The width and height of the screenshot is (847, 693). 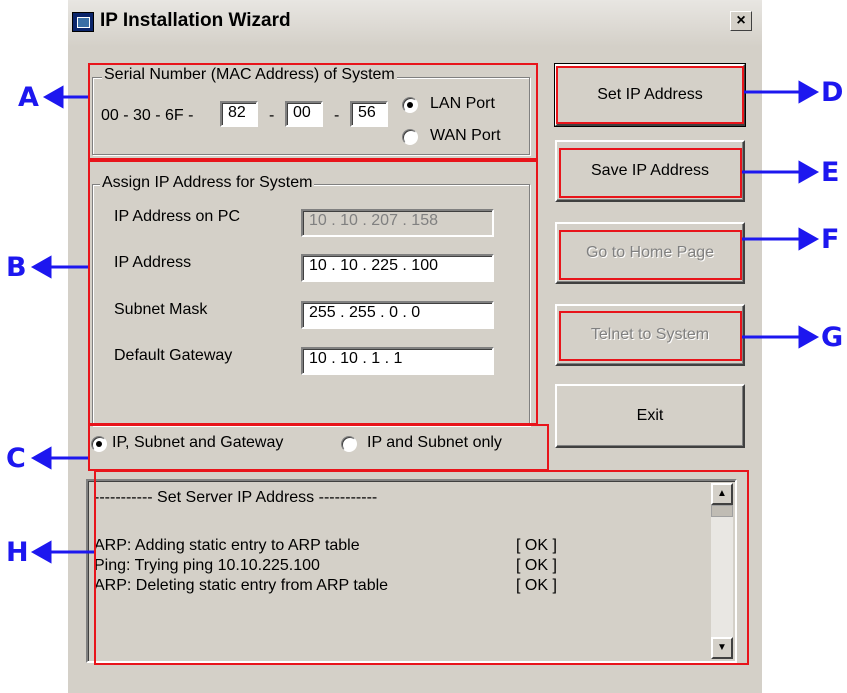 I want to click on arrow-f-head, so click(x=809, y=239).